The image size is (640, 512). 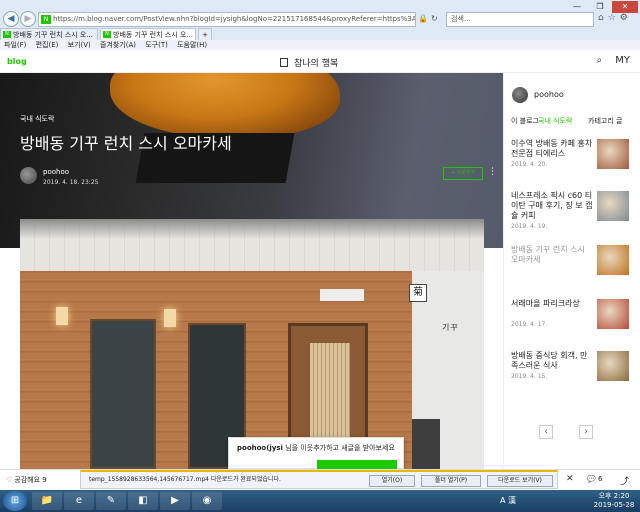 I want to click on photo-sign, so click(x=342, y=295).